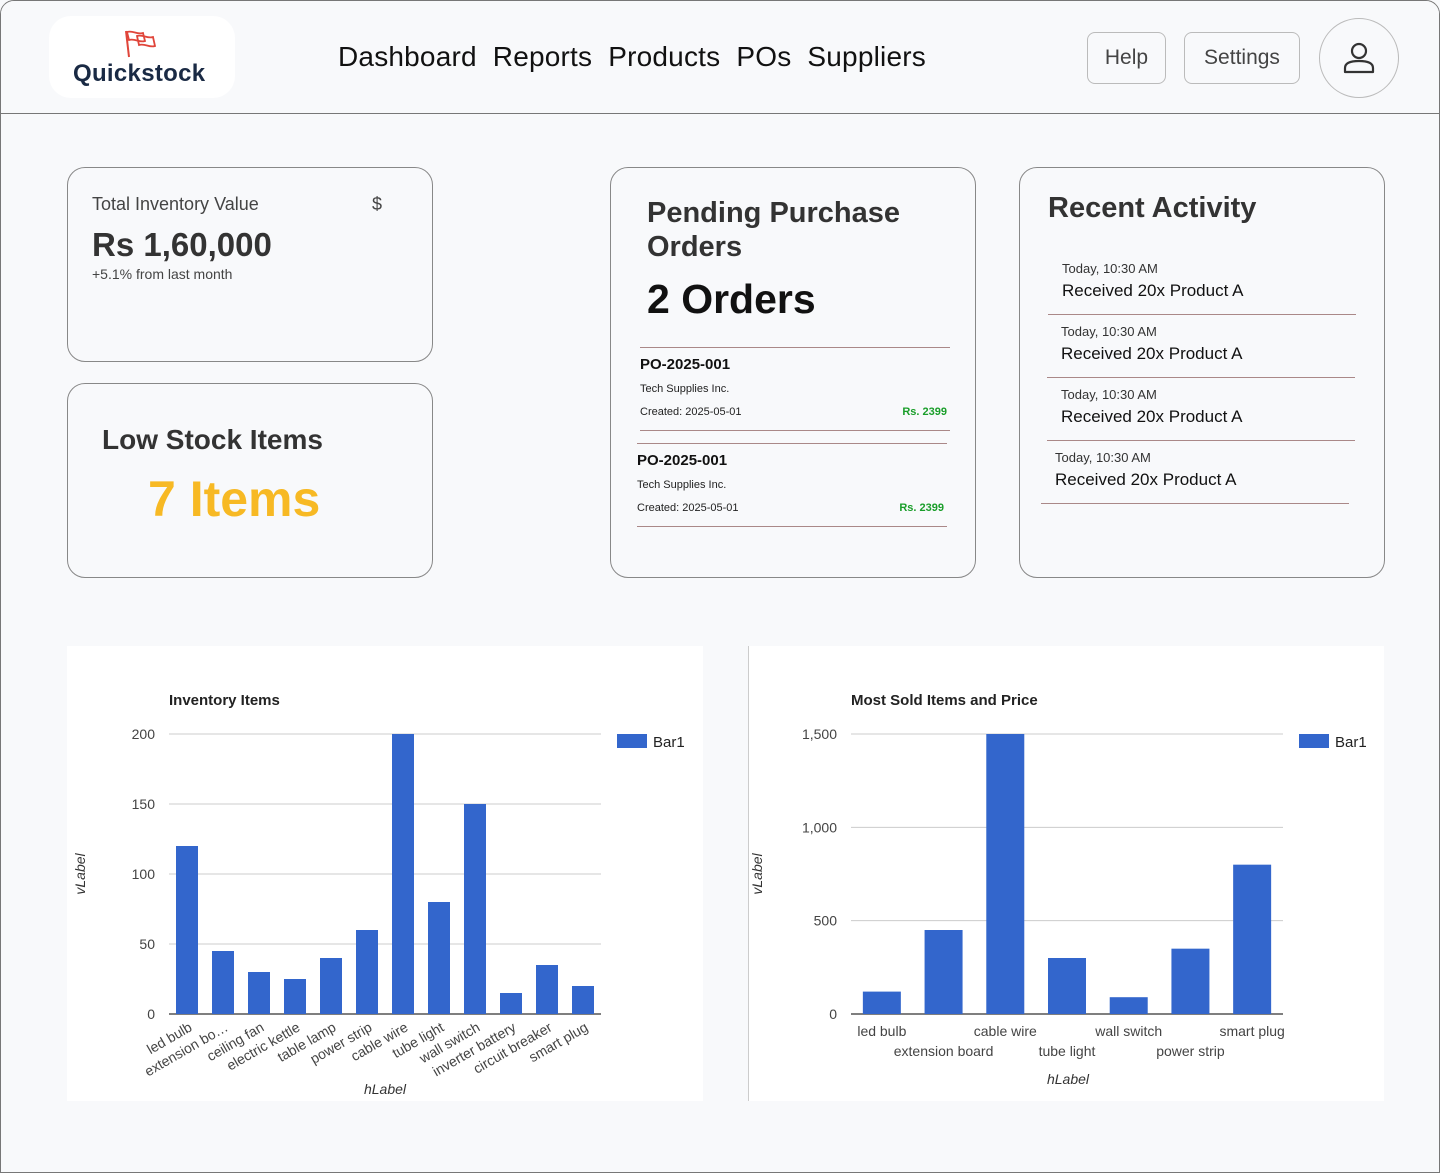  Describe the element at coordinates (1067, 1051) in the screenshot. I see `x-tick-label: tube light` at that location.